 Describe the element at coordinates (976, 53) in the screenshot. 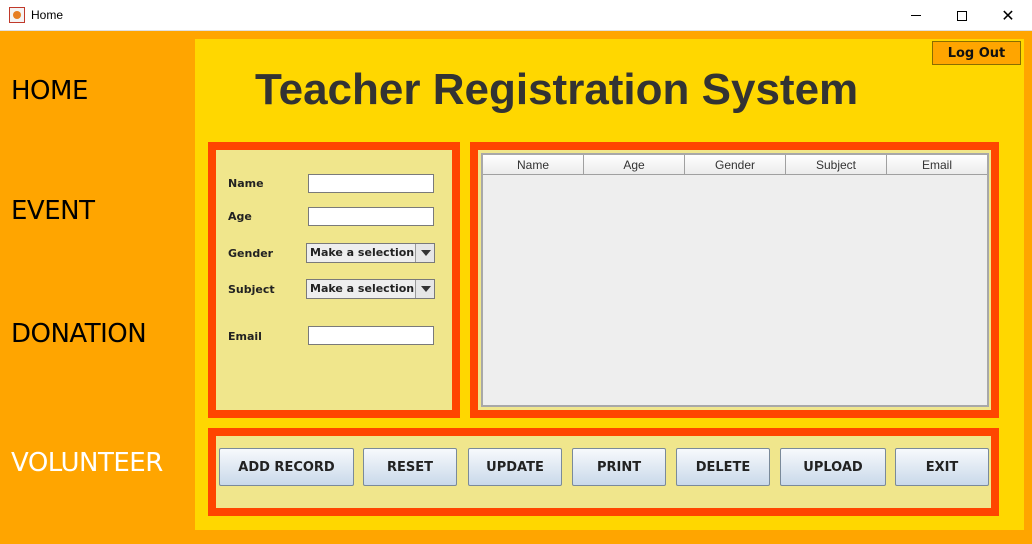

I see `logout-button: Log Out` at that location.